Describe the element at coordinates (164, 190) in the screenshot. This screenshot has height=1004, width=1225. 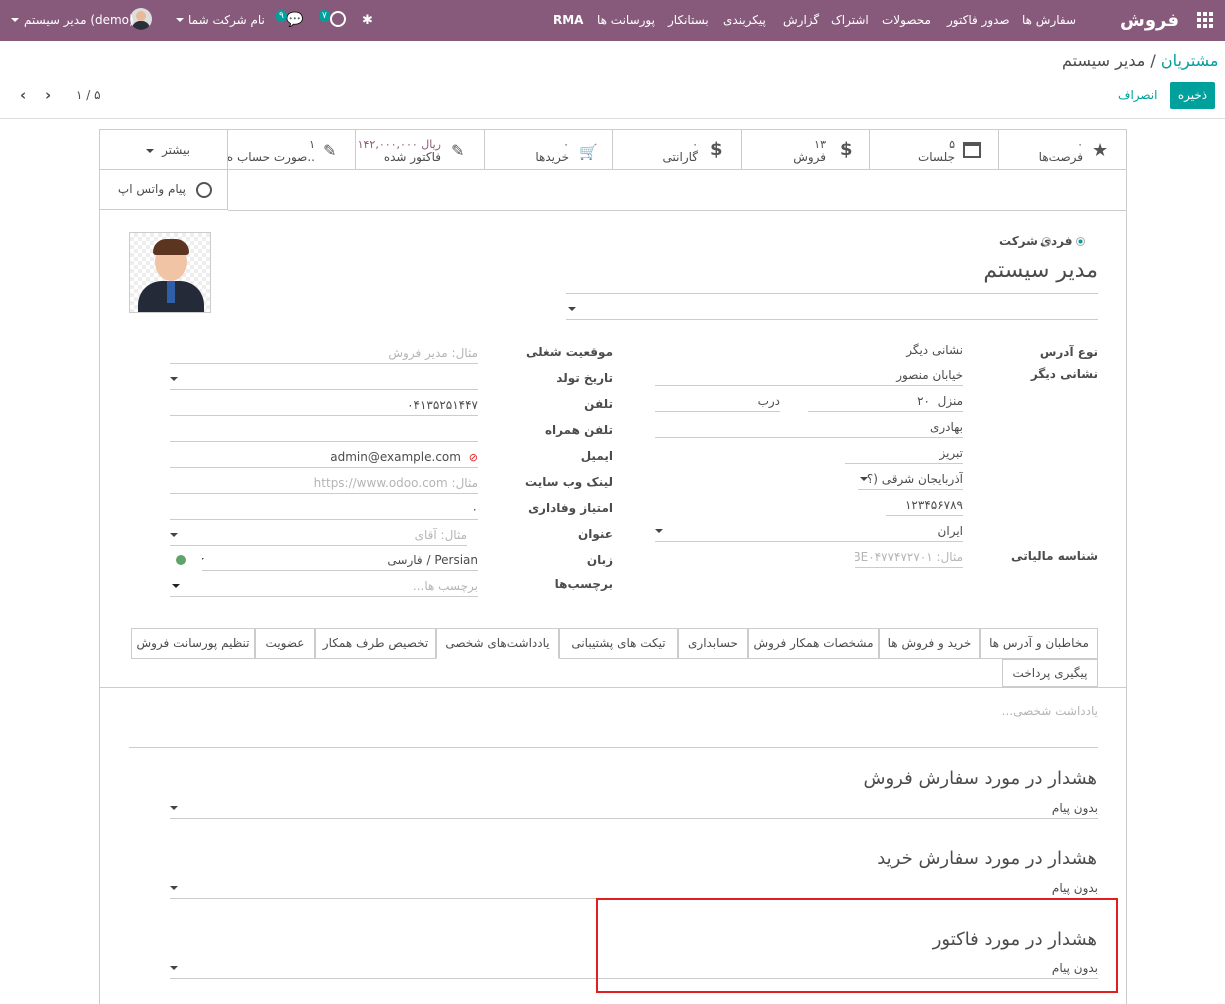
I see `whatsapp-button: پیام واتس اپ` at that location.